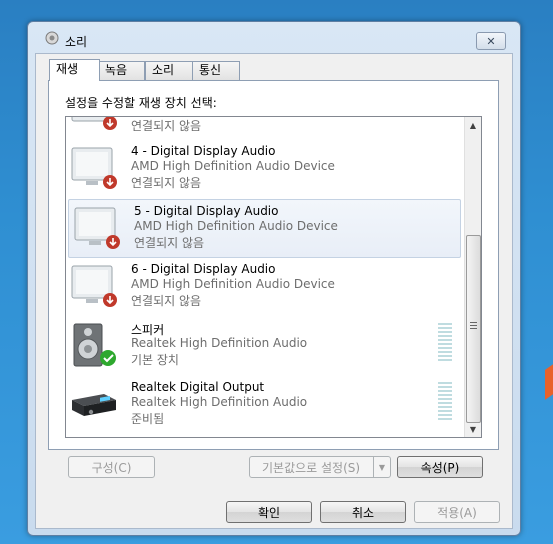 The width and height of the screenshot is (553, 544). What do you see at coordinates (155, 360) in the screenshot?
I see `device-status: 기본 장치` at bounding box center [155, 360].